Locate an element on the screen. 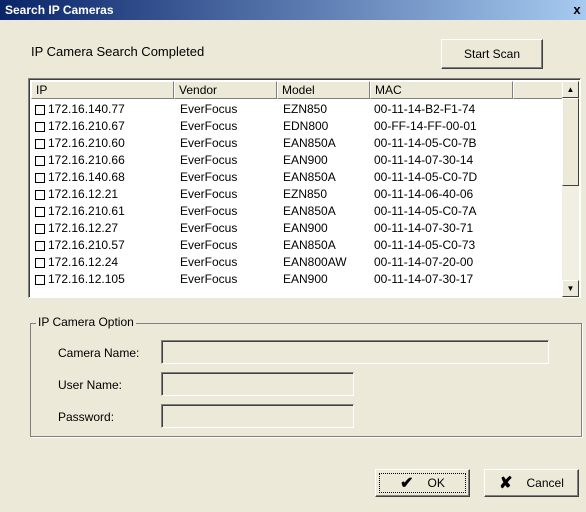  focus-rectangle is located at coordinates (422, 483).